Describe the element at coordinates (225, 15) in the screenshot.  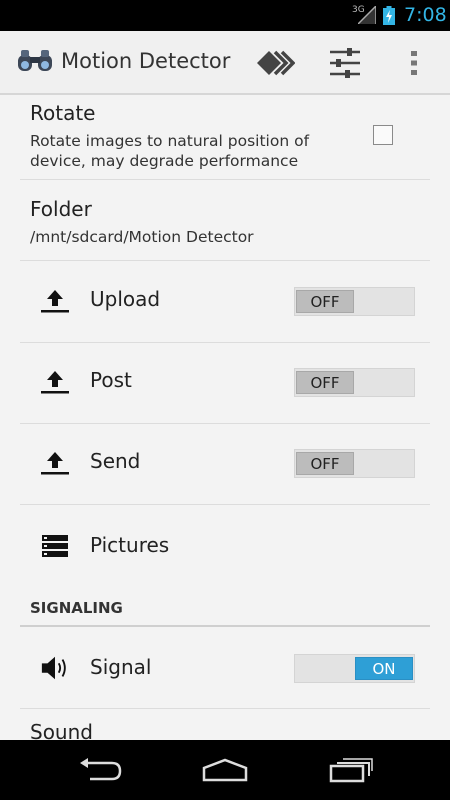
I see `status-bar: 3G 7:08` at that location.